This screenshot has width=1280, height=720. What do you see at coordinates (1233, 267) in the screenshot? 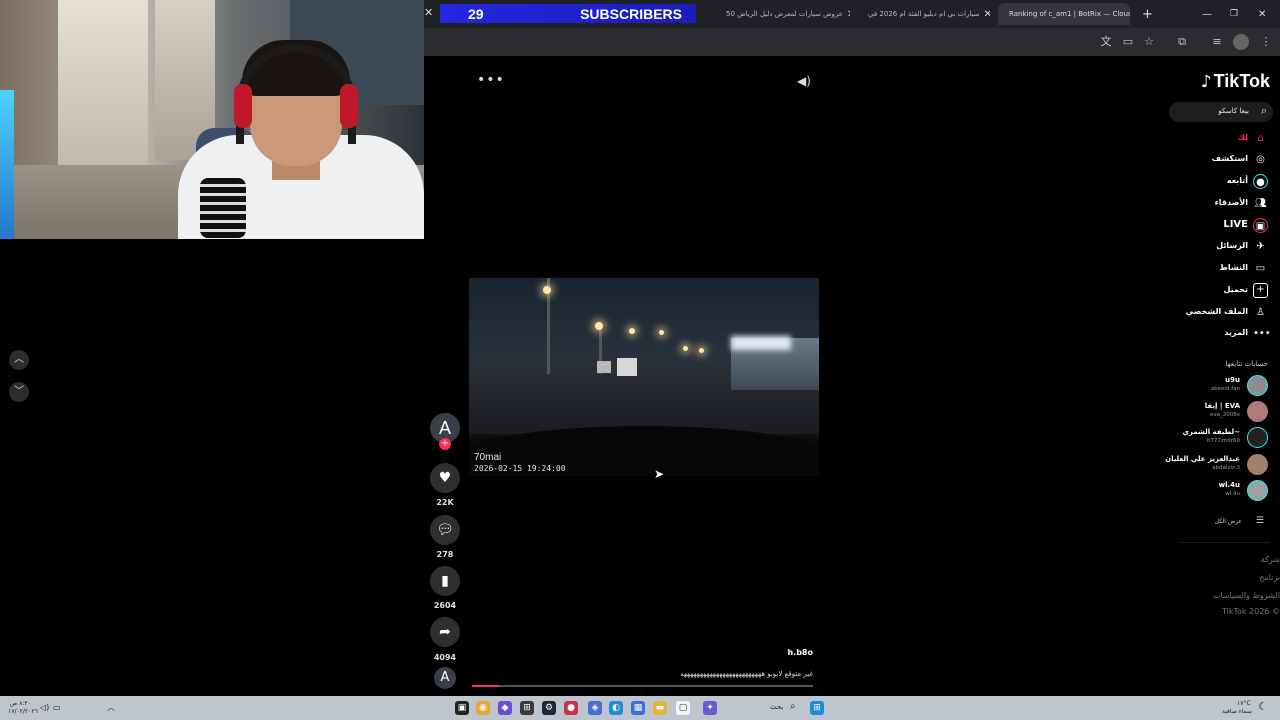
I see `nav-label: النشاط` at bounding box center [1233, 267].